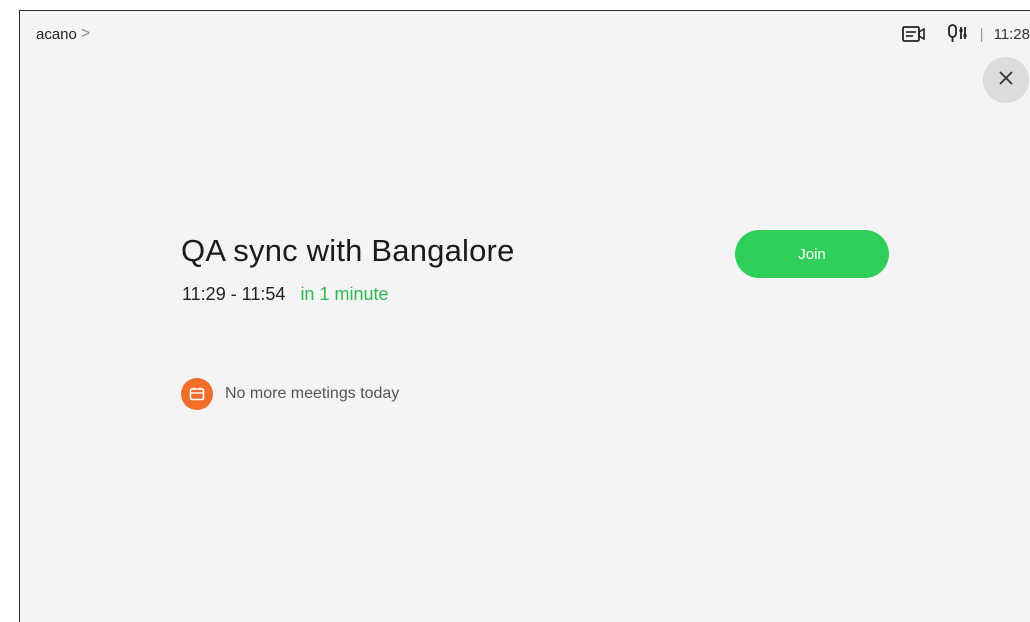 This screenshot has height=622, width=1030. What do you see at coordinates (913, 34) in the screenshot?
I see `self-view-camera-icon` at bounding box center [913, 34].